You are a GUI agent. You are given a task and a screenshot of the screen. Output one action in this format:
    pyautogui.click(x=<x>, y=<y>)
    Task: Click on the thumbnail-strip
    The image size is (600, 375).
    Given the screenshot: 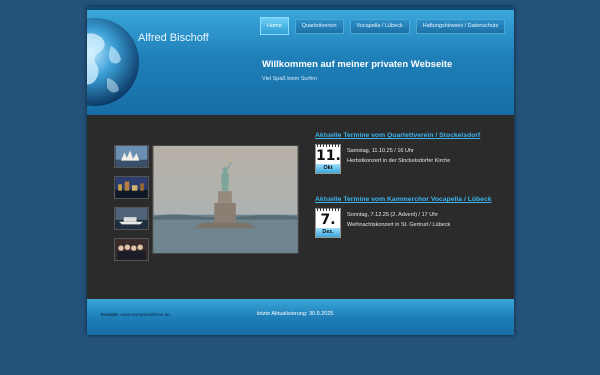 What is the action you would take?
    pyautogui.click(x=131, y=207)
    